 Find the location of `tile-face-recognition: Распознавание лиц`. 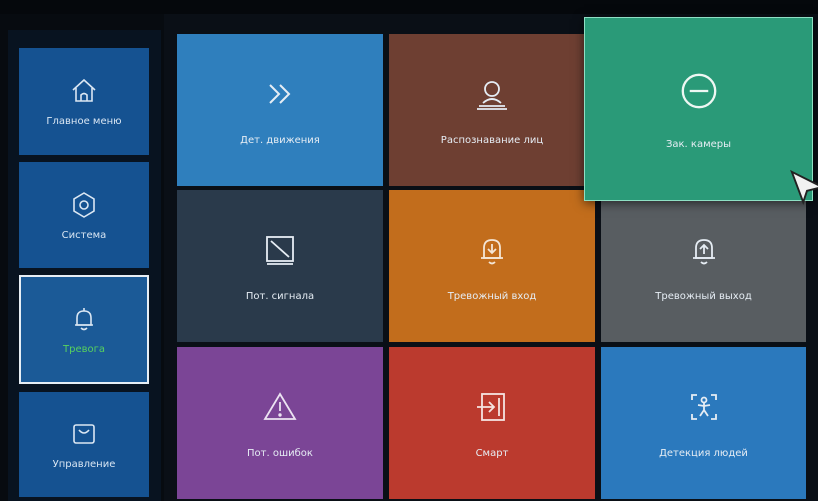

tile-face-recognition: Распознавание лиц is located at coordinates (492, 110).